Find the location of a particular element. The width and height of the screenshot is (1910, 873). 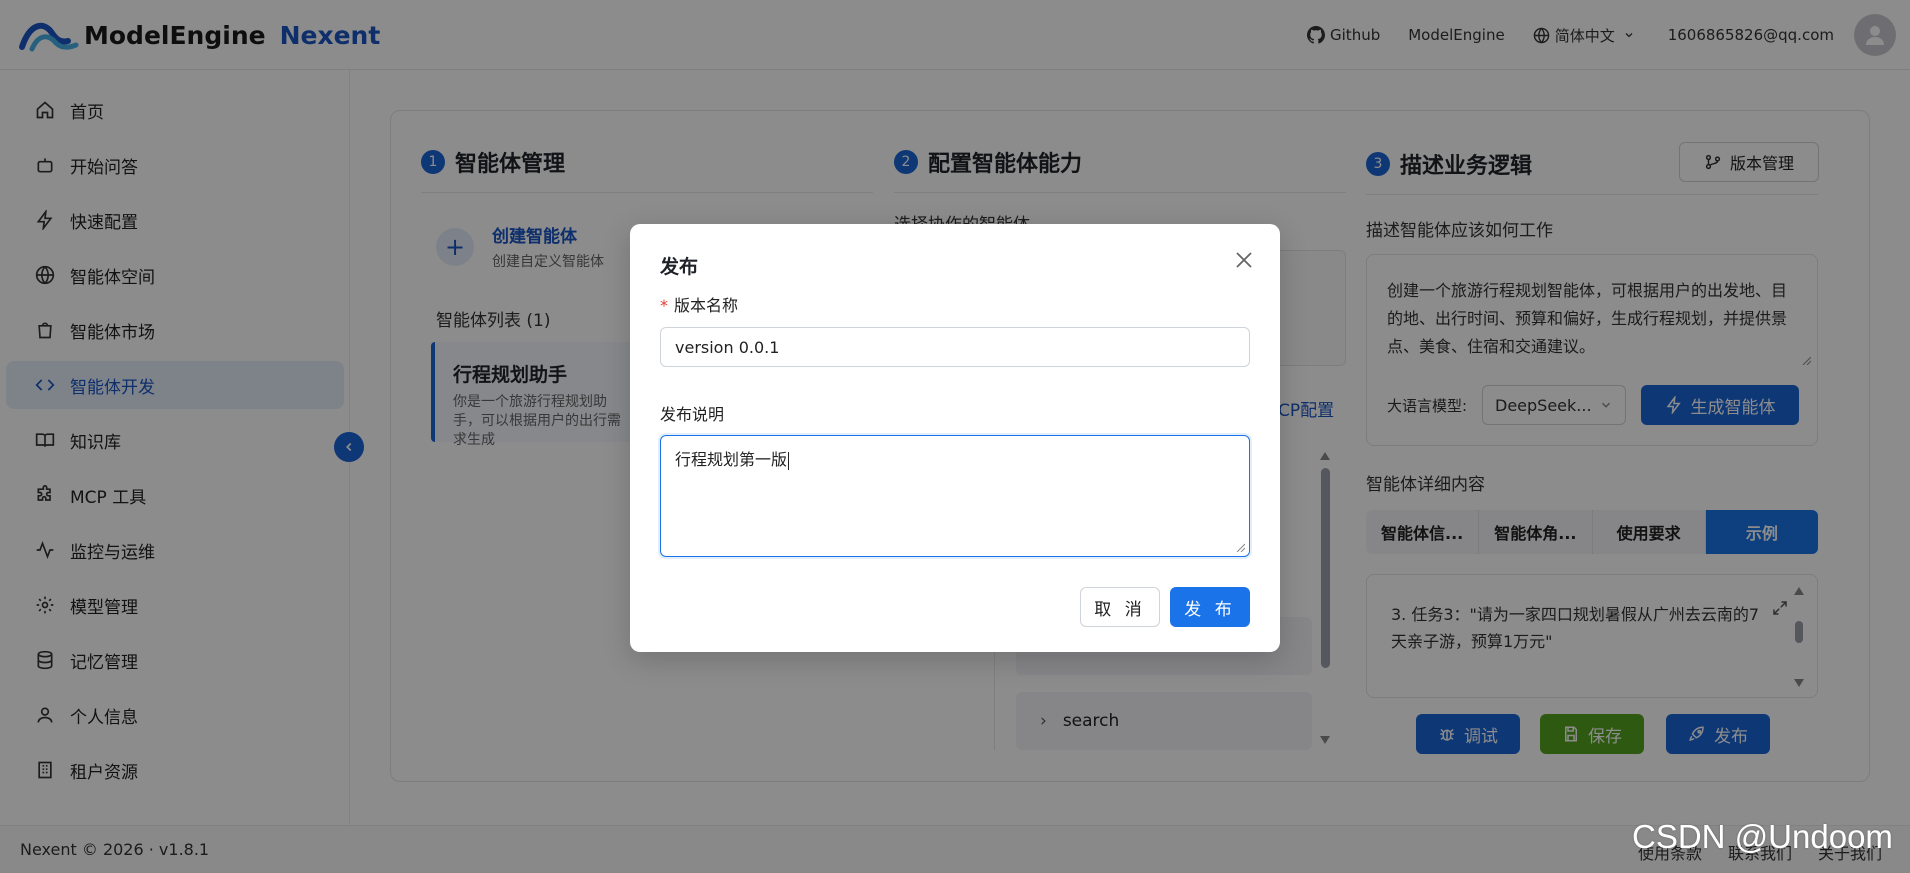

version-name-label: * 版本名称 is located at coordinates (699, 304).